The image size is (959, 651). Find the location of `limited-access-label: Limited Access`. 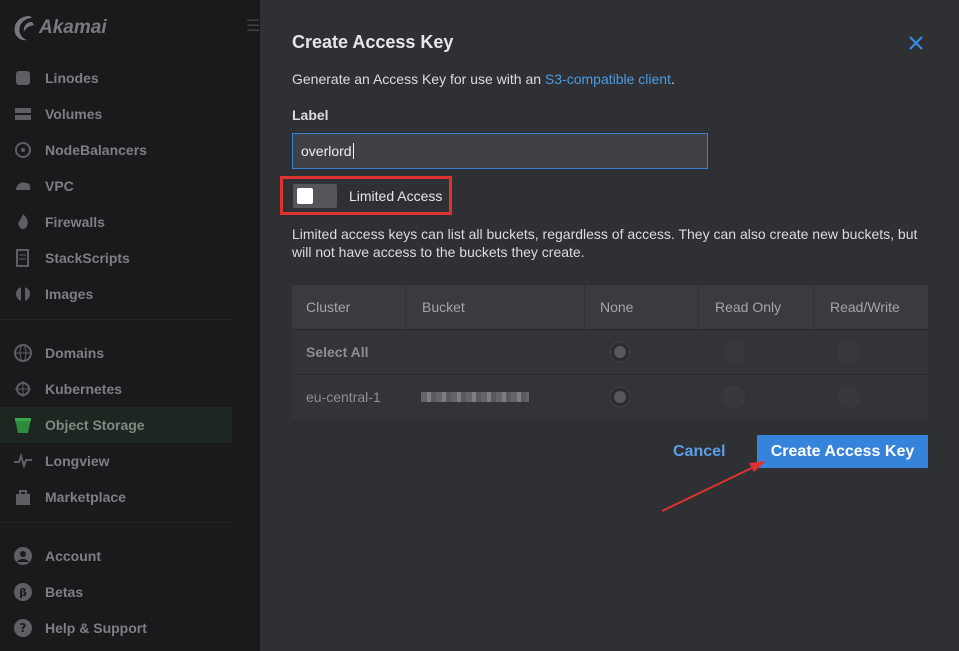

limited-access-label: Limited Access is located at coordinates (396, 196).